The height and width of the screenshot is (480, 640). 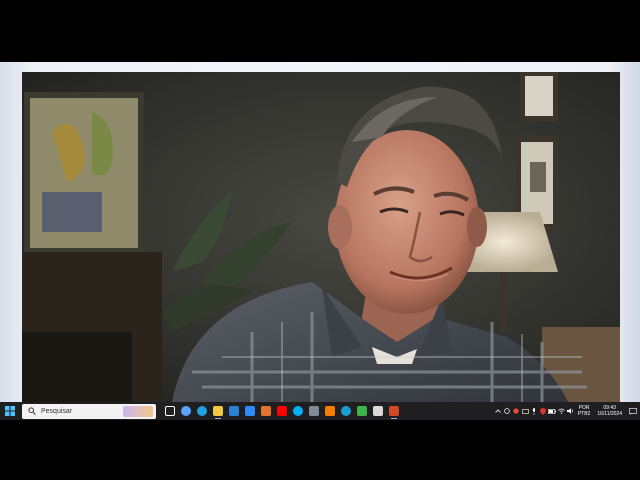 I want to click on battery-icon, so click(x=552, y=411).